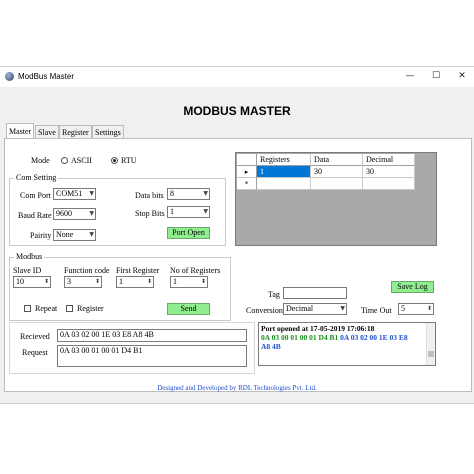 The width and height of the screenshot is (474, 474). Describe the element at coordinates (188, 233) in the screenshot. I see `port-open-button: Port Open` at that location.